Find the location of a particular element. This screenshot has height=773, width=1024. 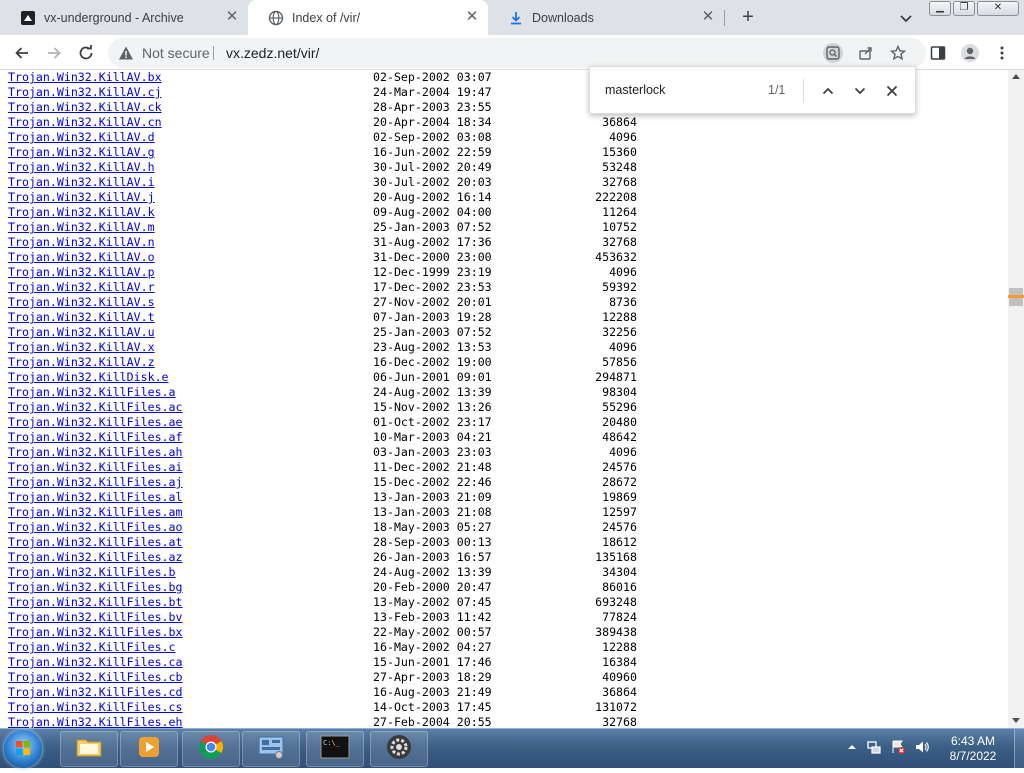

file-size: 34304 is located at coordinates (619, 572).